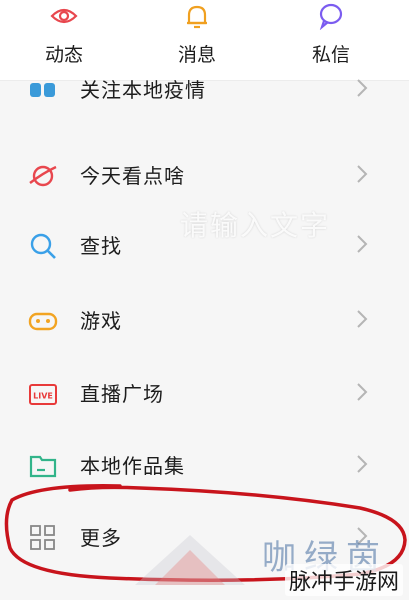 Image resolution: width=409 pixels, height=600 pixels. What do you see at coordinates (42, 537) in the screenshot?
I see `grid-icon` at bounding box center [42, 537].